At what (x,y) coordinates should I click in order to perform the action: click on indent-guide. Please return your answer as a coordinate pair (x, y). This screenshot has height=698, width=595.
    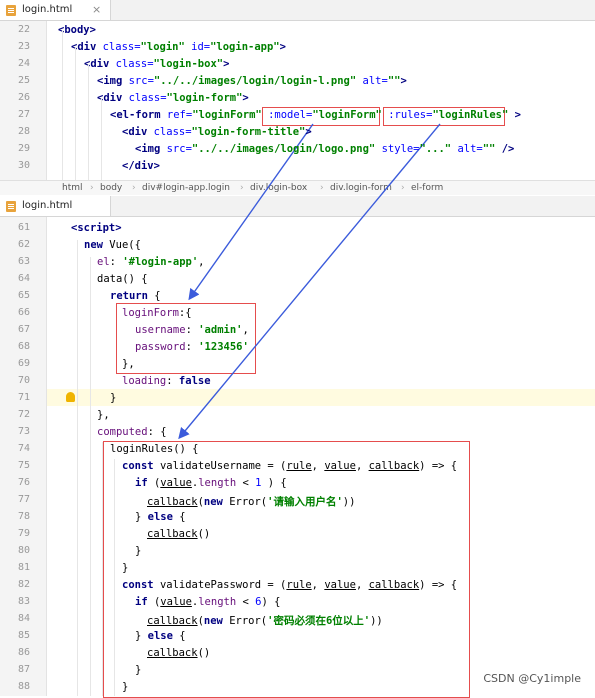
    Looking at the image, I should click on (101, 139).